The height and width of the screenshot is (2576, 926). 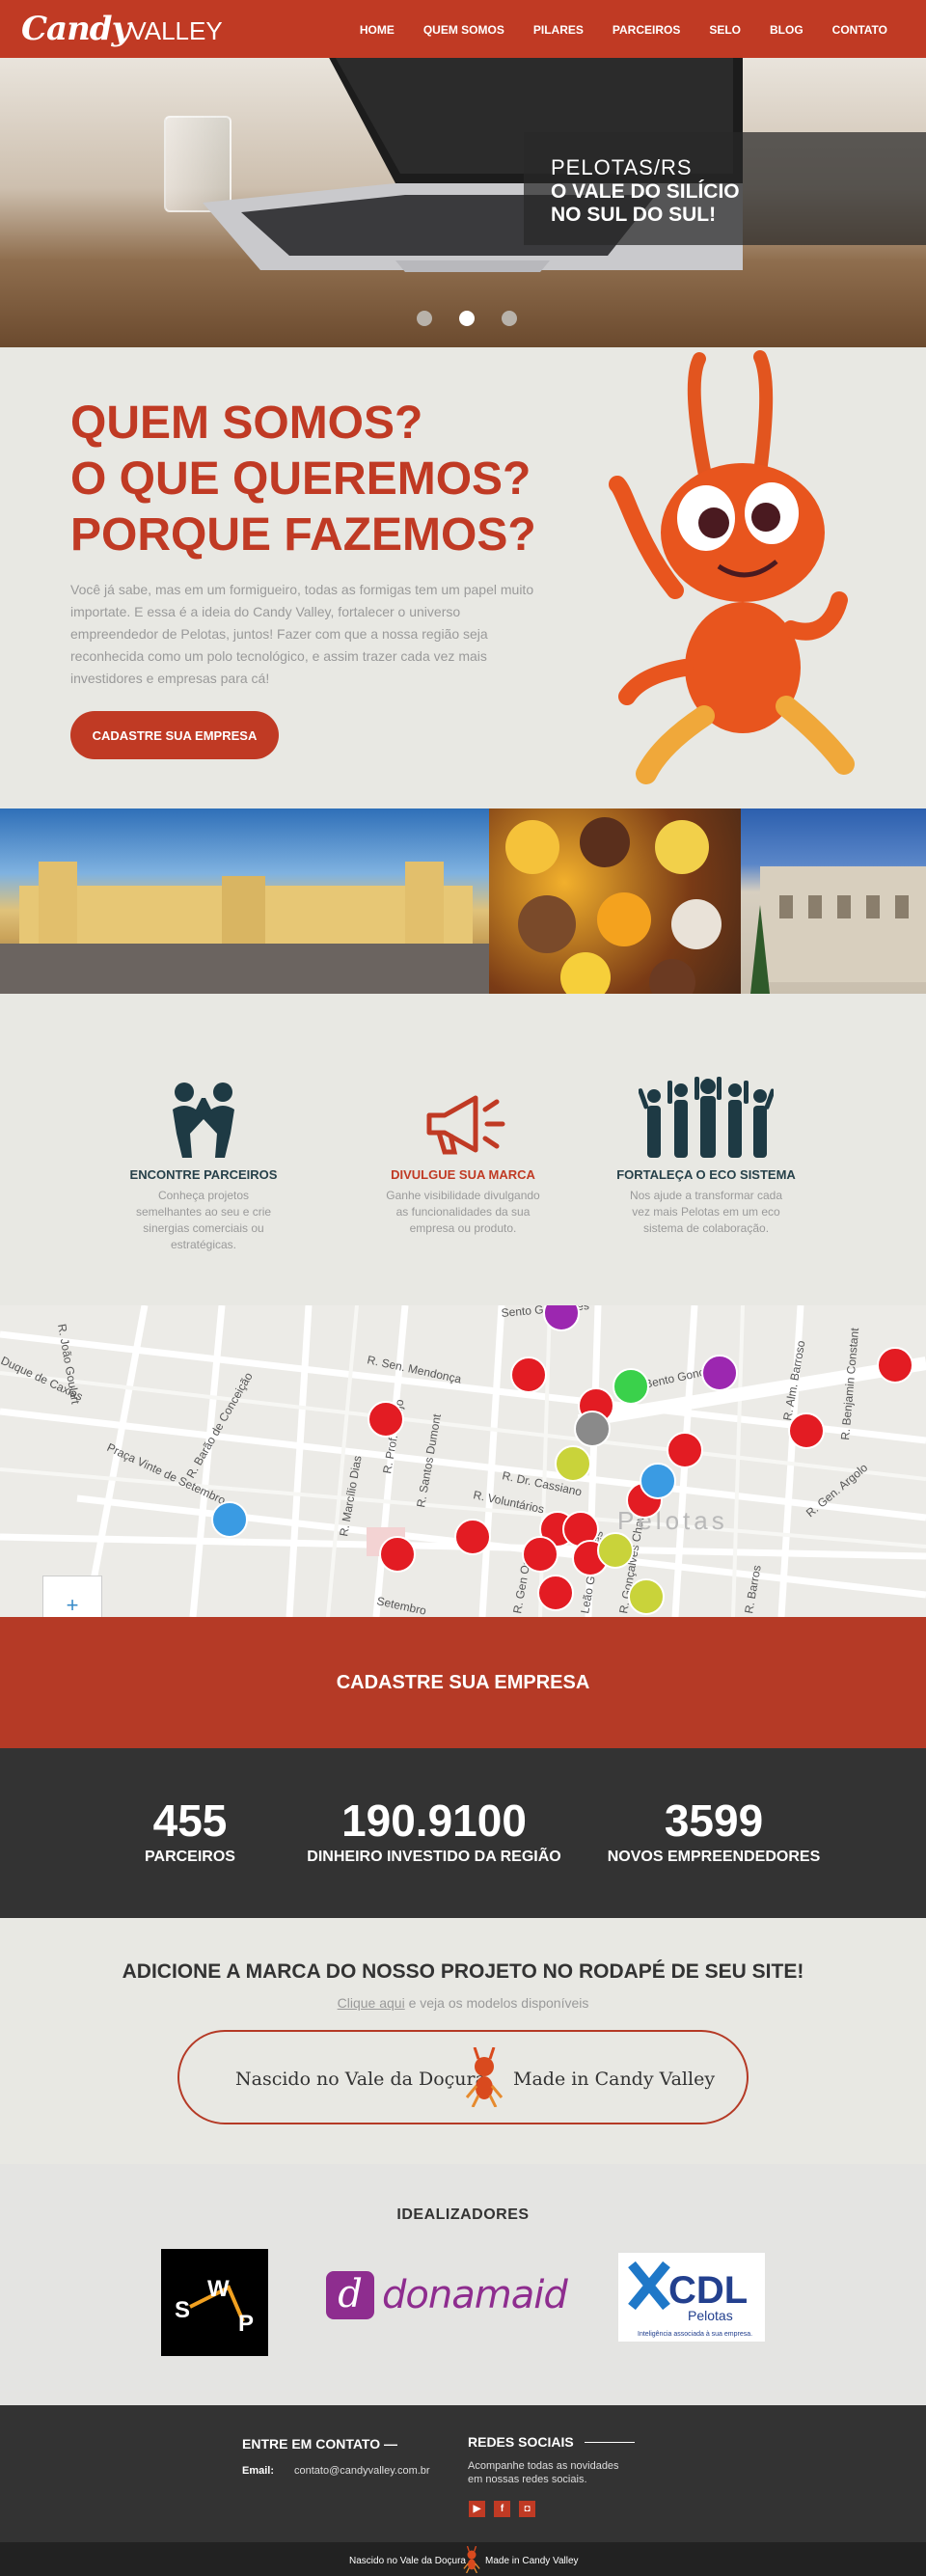 I want to click on founders-title: IDEALIZADORES, so click(x=463, y=2214).